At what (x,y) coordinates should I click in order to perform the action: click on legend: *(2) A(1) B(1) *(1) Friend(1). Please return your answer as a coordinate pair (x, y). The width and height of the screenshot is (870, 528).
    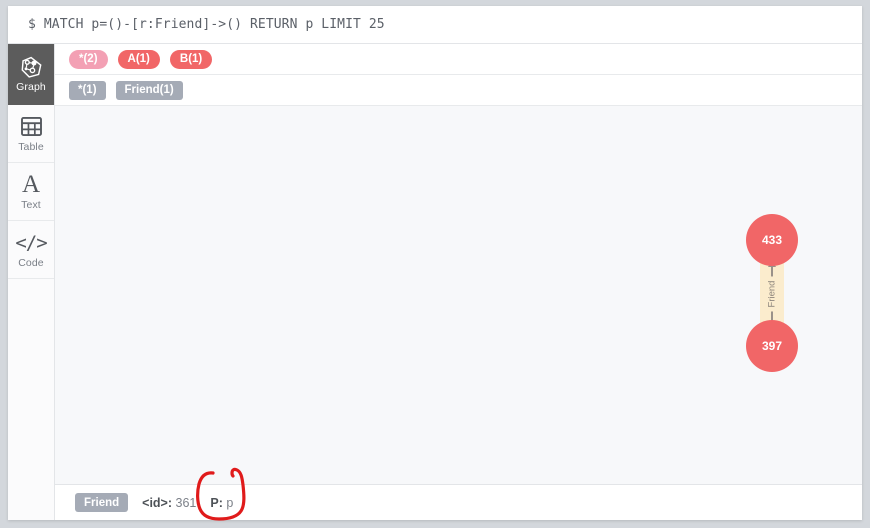
    Looking at the image, I should click on (458, 75).